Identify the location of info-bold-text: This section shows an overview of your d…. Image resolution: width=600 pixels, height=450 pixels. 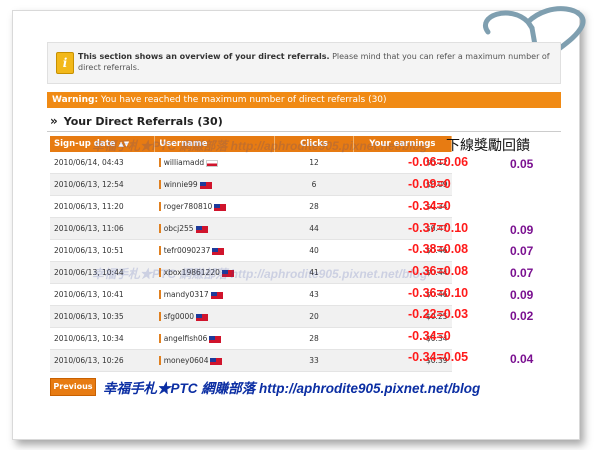
(204, 56).